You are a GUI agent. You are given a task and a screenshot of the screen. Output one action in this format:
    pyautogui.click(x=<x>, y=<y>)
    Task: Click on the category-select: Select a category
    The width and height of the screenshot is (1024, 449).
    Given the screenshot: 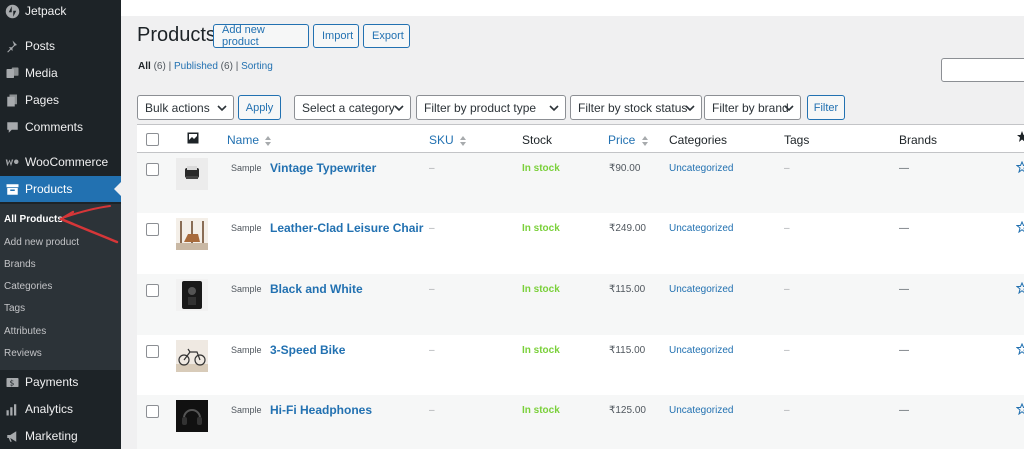 What is the action you would take?
    pyautogui.click(x=352, y=107)
    